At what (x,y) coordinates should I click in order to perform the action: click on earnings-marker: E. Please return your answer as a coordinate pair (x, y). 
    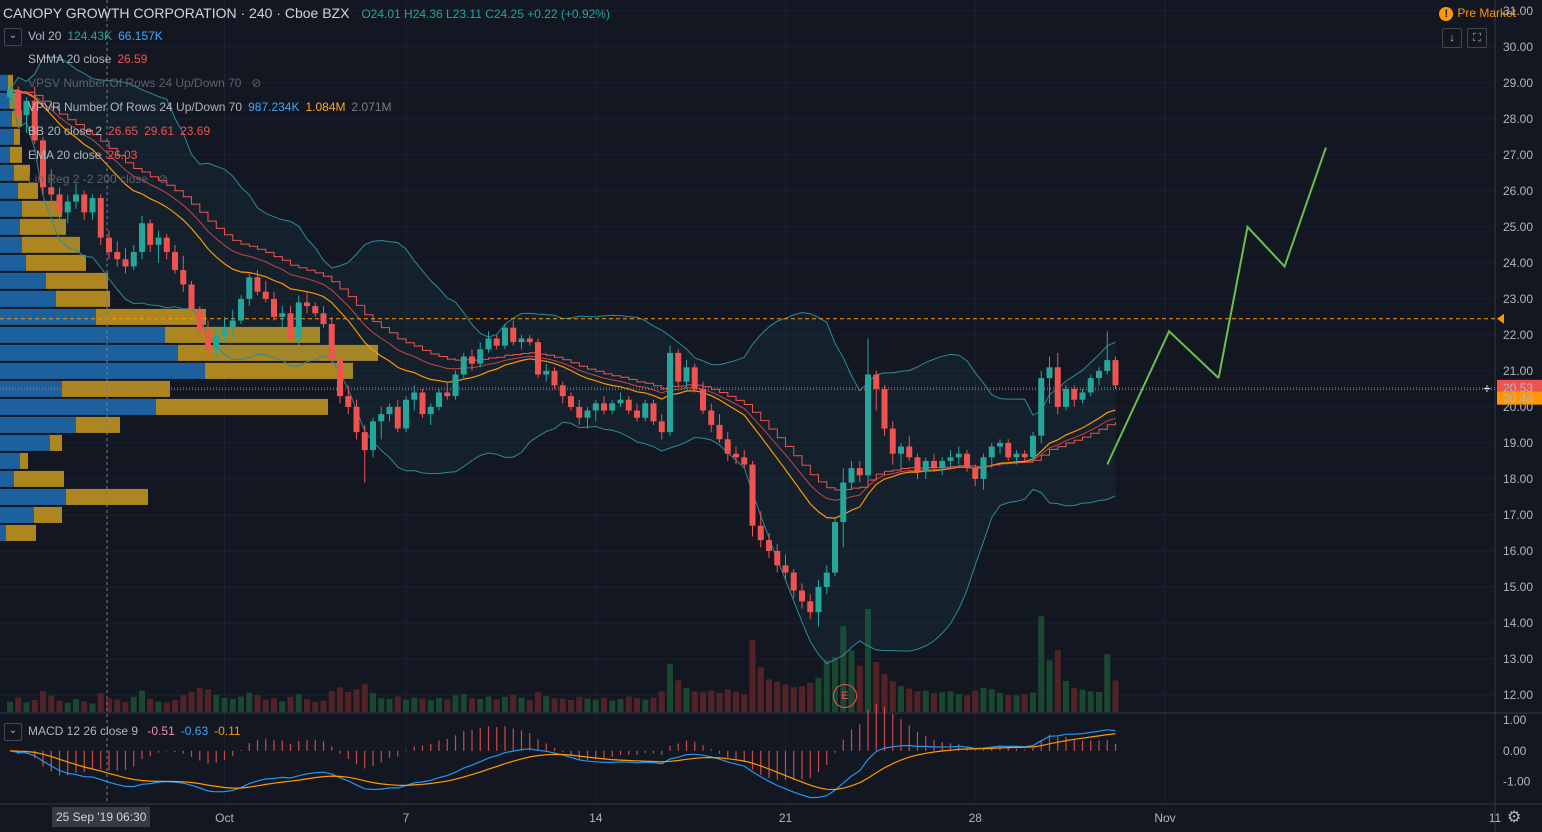
    Looking at the image, I should click on (845, 696).